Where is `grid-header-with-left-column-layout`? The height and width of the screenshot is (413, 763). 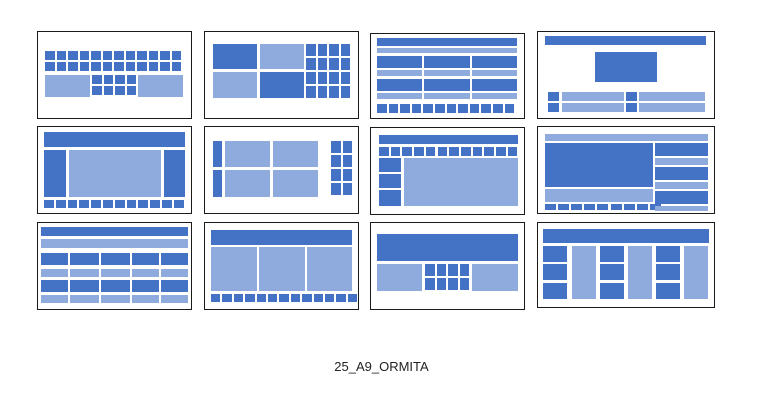
grid-header-with-left-column-layout is located at coordinates (447, 171).